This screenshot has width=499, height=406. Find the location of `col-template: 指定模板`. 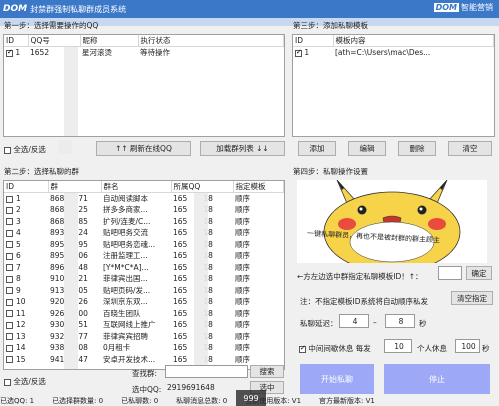

col-template: 指定模板 is located at coordinates (258, 187).